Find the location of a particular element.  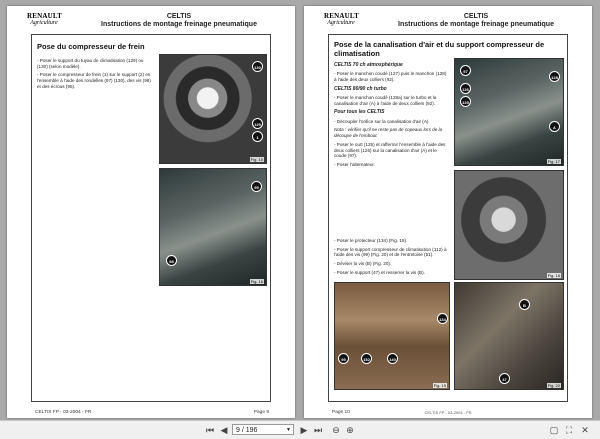

subheading: CELTIS 70 ch atmosphérique is located at coordinates (368, 65).